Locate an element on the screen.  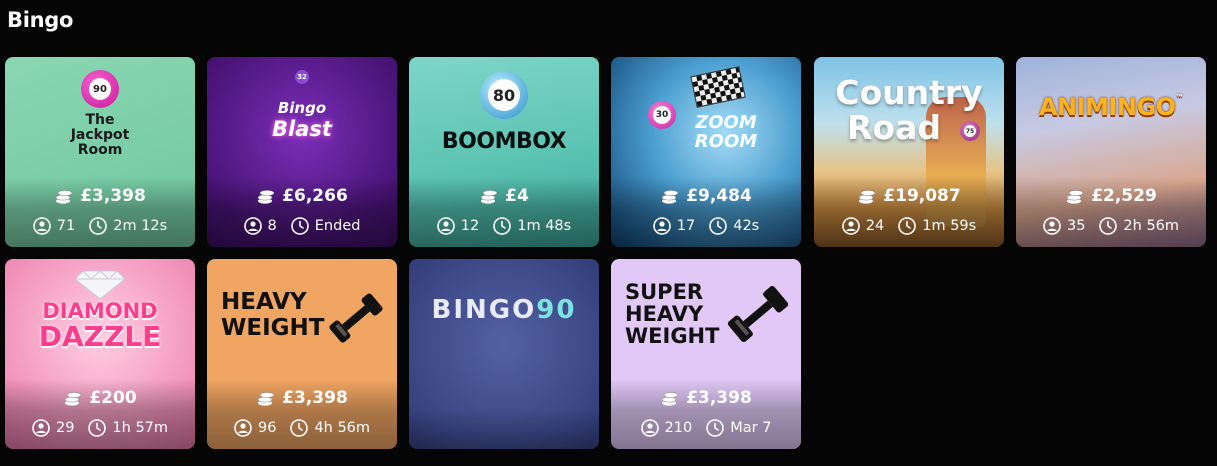
game-tile-country-road: Country Road 75 £19,087 24 1m 59s is located at coordinates (909, 152).